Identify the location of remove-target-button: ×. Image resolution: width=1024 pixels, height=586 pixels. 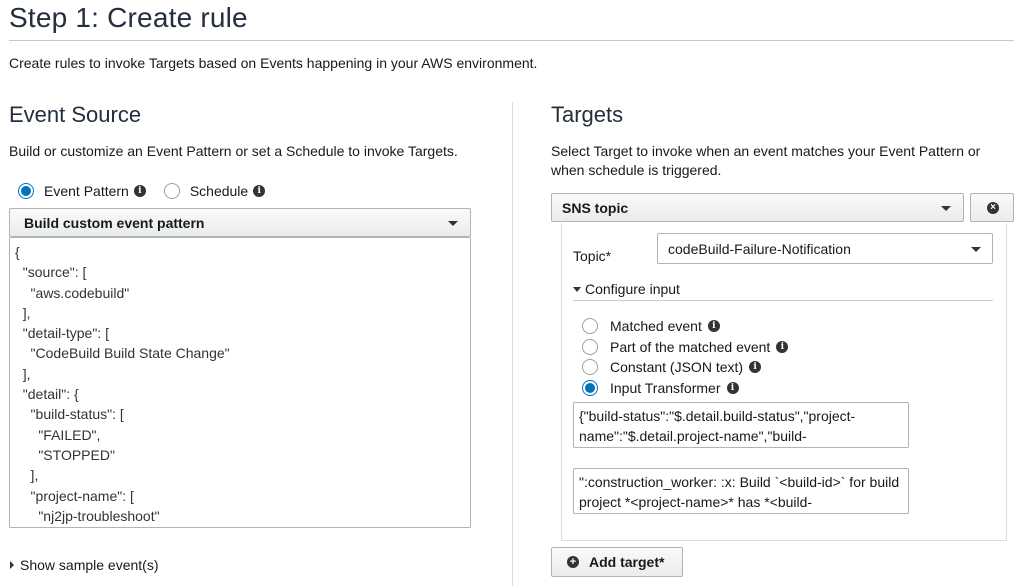
(992, 207).